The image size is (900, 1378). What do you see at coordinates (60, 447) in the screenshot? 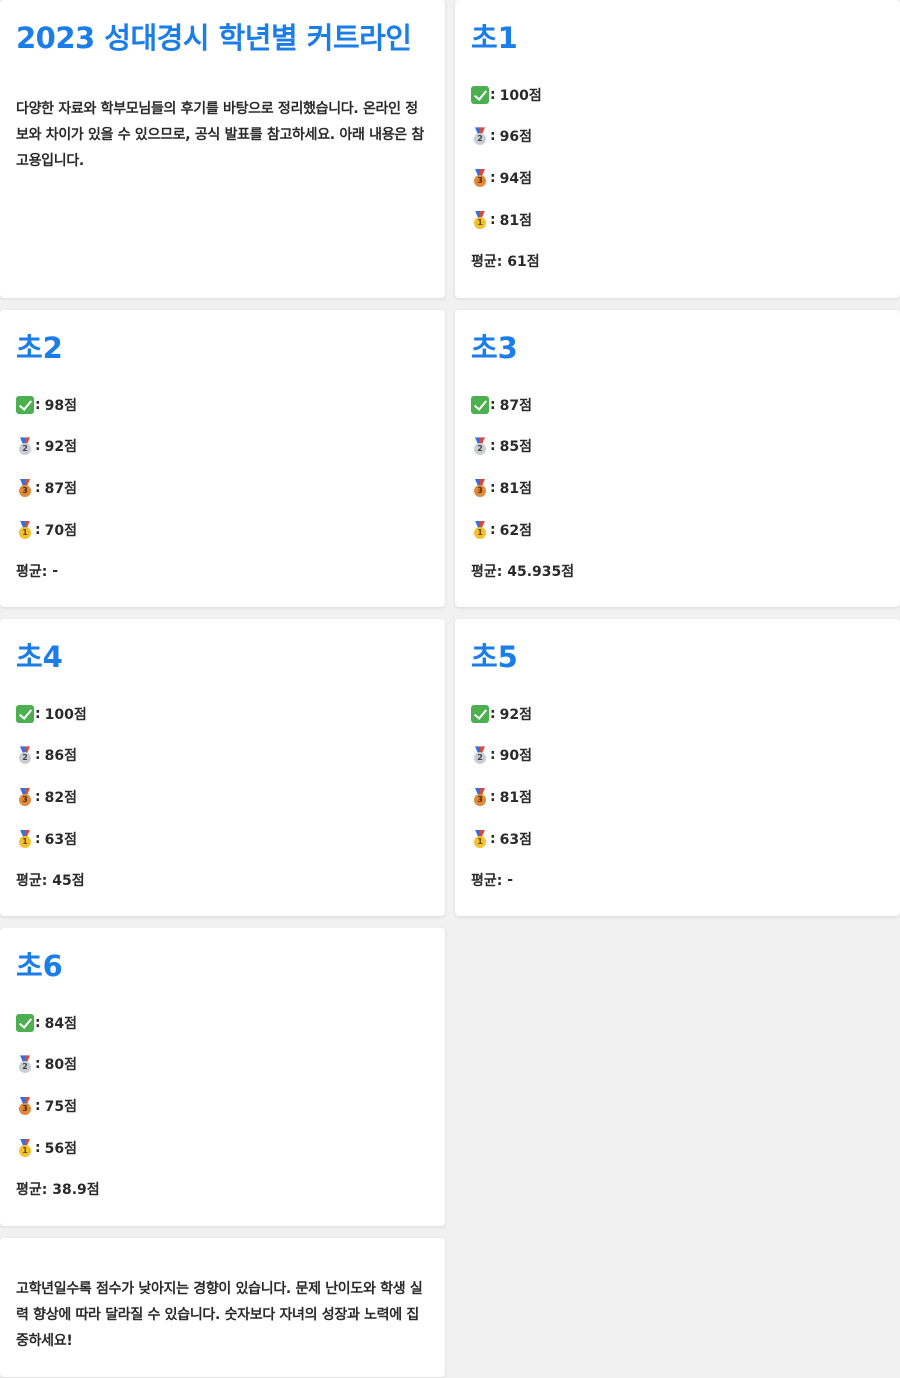
I see `cutline-score: 92점` at bounding box center [60, 447].